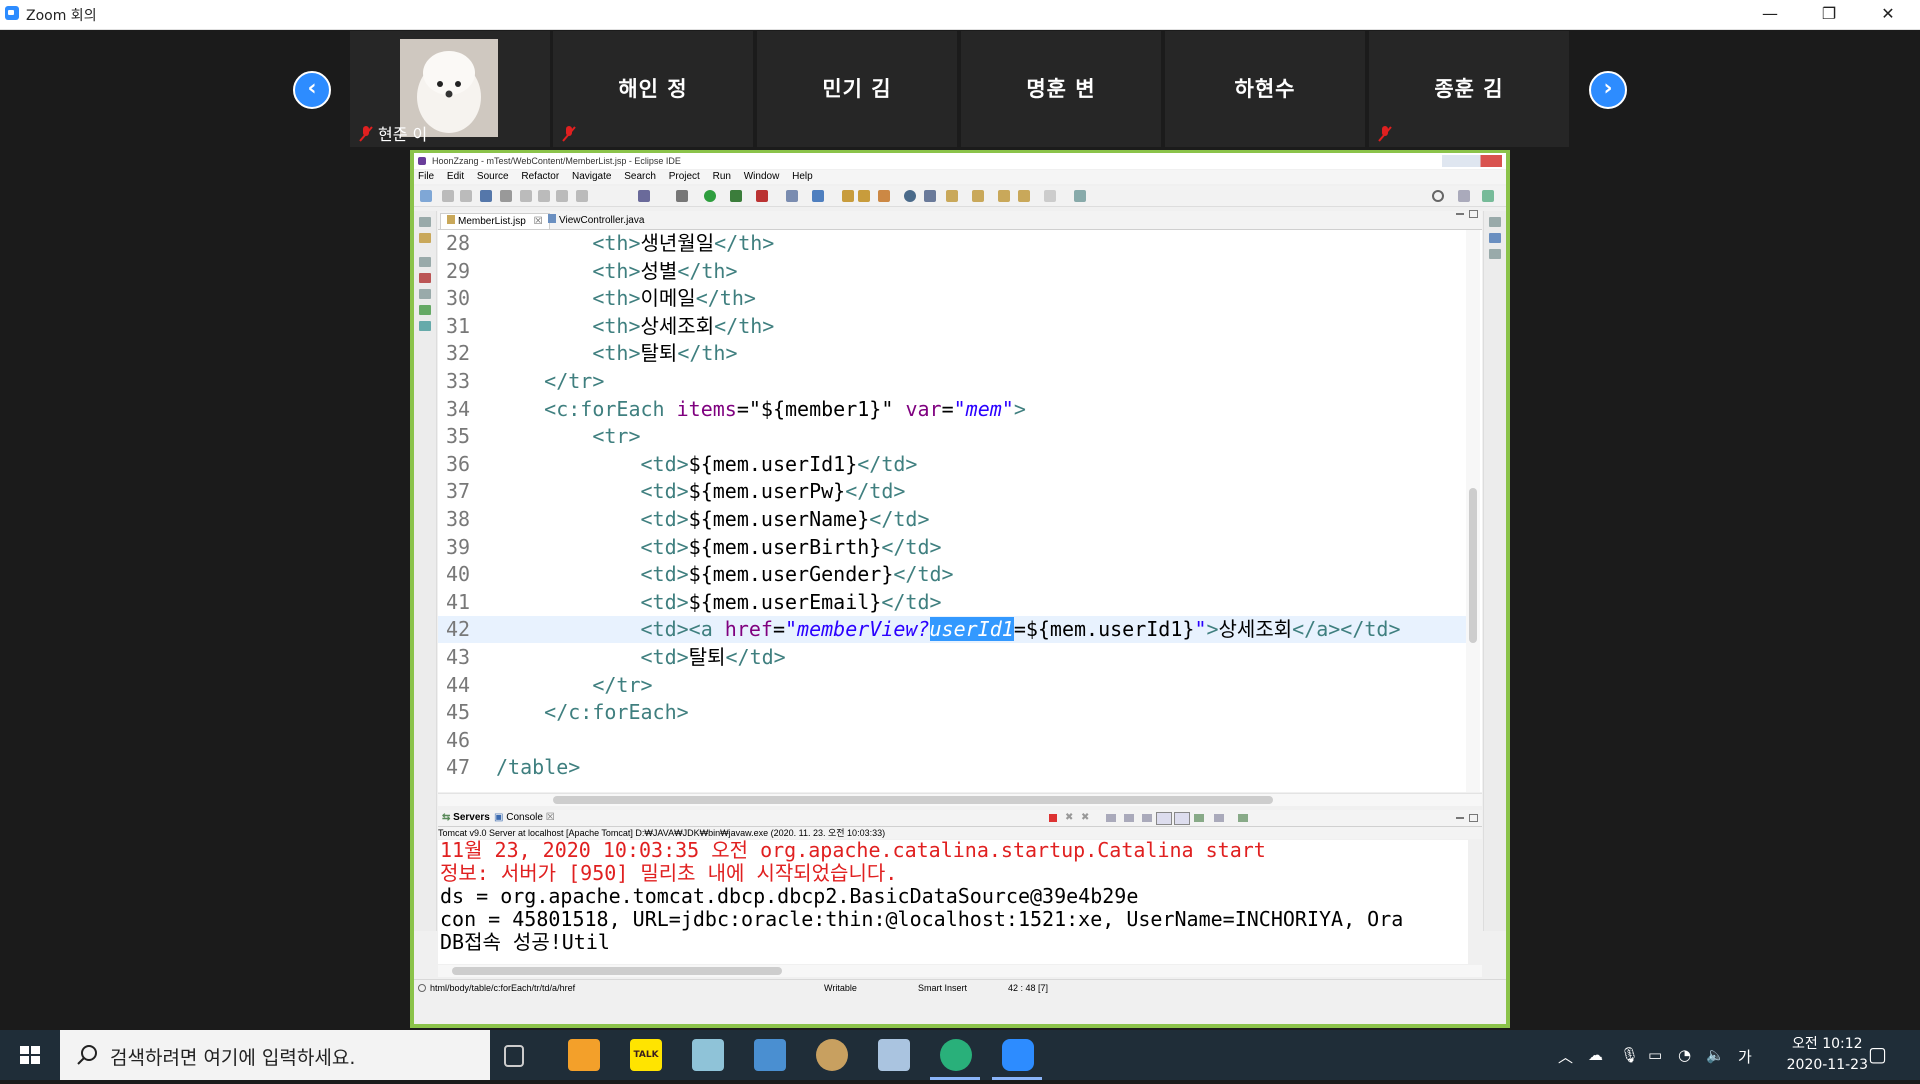 The height and width of the screenshot is (1084, 1920). What do you see at coordinates (1464, 196) in the screenshot?
I see `perspective-icon` at bounding box center [1464, 196].